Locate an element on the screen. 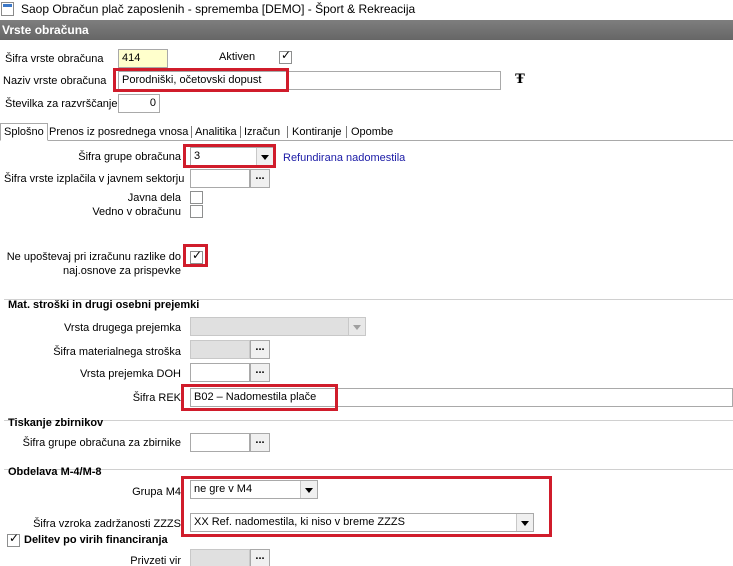 The width and height of the screenshot is (733, 566). grupa-m4-label: Grupa M4 is located at coordinates (156, 492).